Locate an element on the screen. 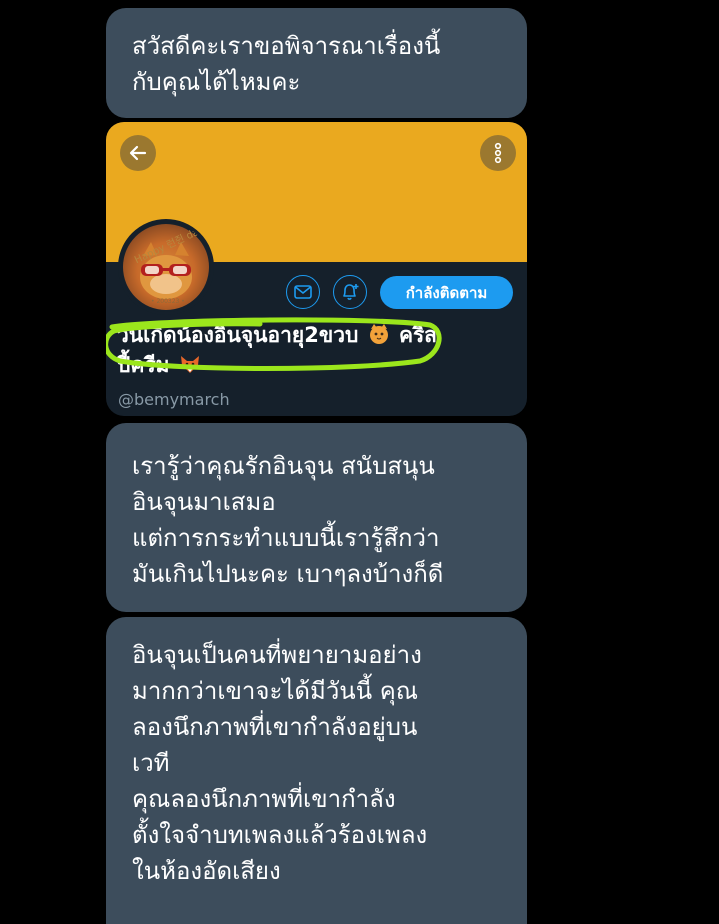 The height and width of the screenshot is (924, 719). message-text: กับคุณได้ไหมคะ is located at coordinates (216, 82).